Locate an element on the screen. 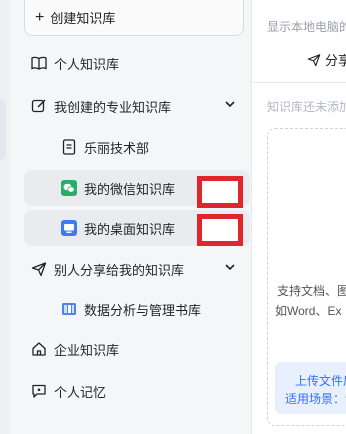  sidebar-item-label: 数据分析与管理书库 is located at coordinates (143, 310).